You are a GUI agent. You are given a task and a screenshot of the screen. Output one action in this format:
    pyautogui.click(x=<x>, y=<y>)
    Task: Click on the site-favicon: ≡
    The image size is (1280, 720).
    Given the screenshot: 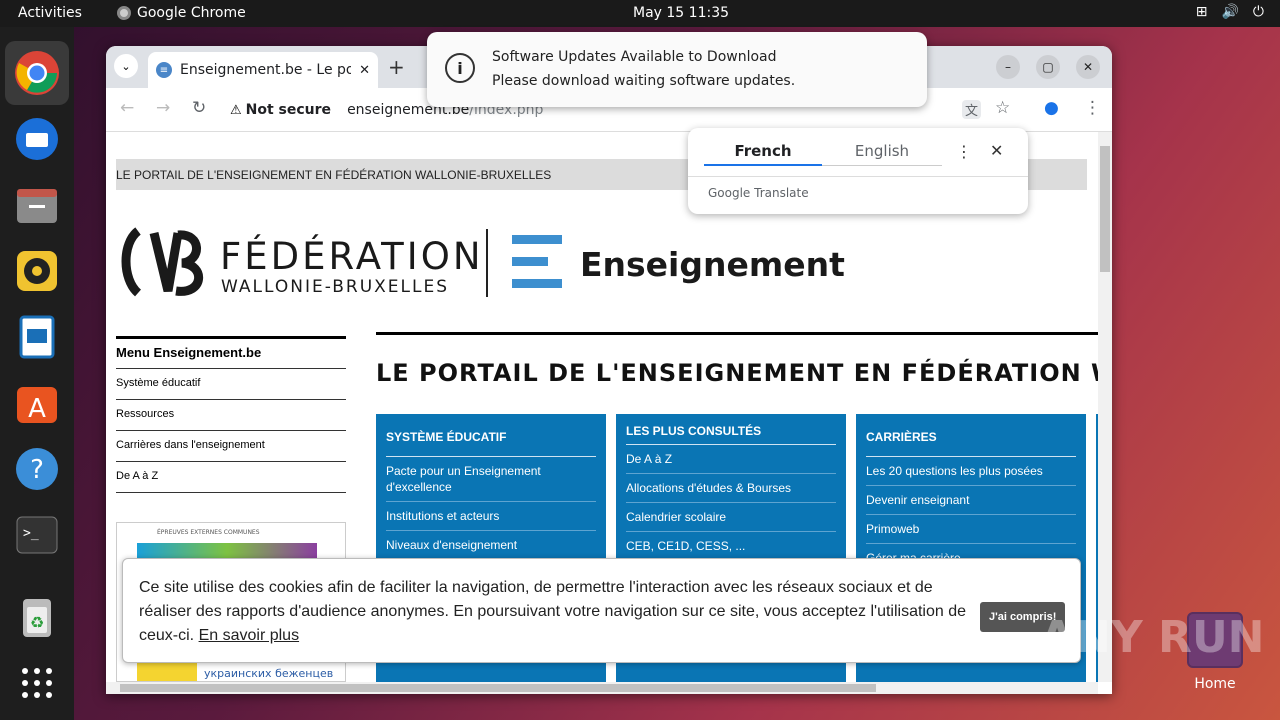 What is the action you would take?
    pyautogui.click(x=164, y=70)
    